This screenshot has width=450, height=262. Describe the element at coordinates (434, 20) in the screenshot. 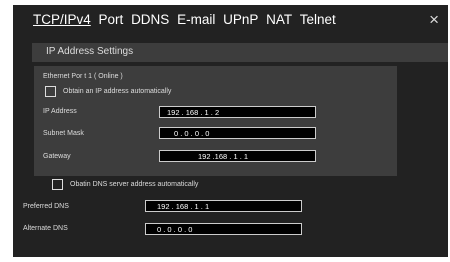

I see `close-icon: ×` at that location.